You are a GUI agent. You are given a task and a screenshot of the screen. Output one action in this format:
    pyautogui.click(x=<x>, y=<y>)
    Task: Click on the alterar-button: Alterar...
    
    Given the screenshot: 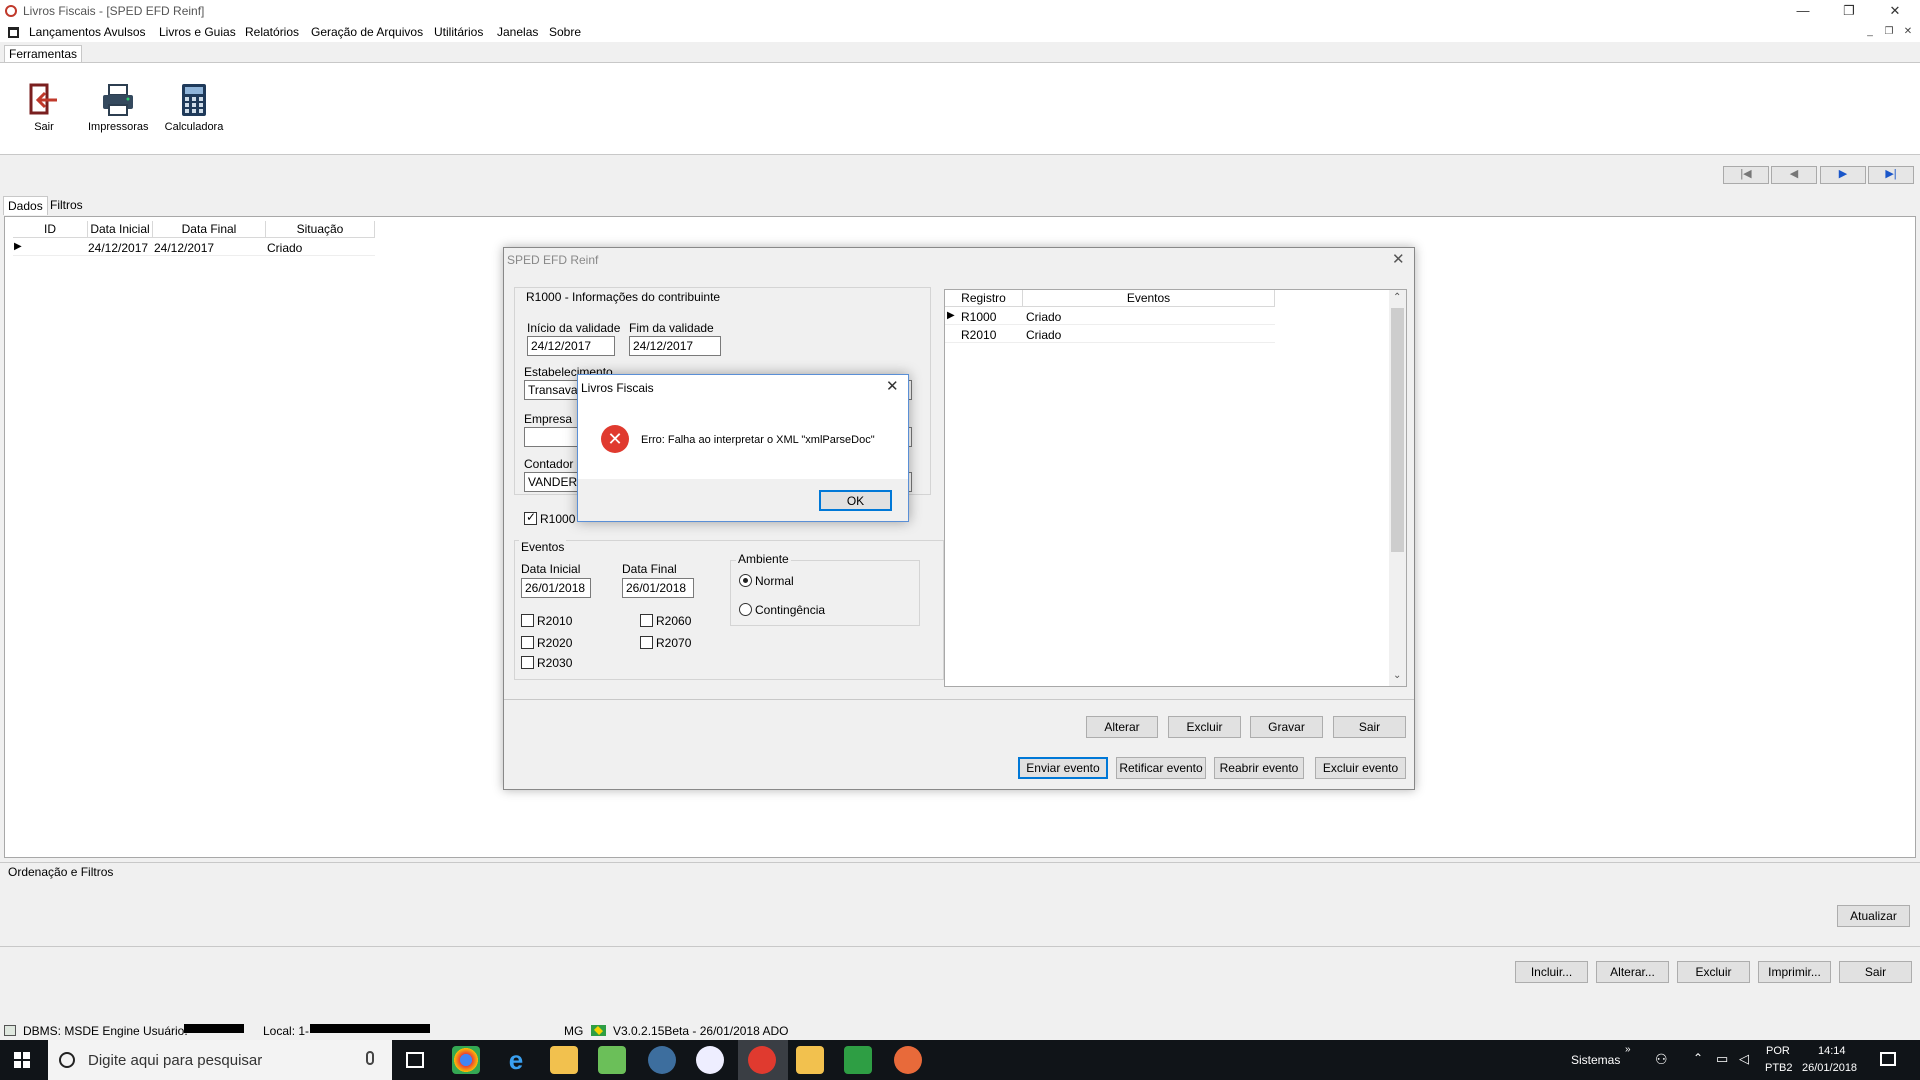 What is the action you would take?
    pyautogui.click(x=1632, y=972)
    